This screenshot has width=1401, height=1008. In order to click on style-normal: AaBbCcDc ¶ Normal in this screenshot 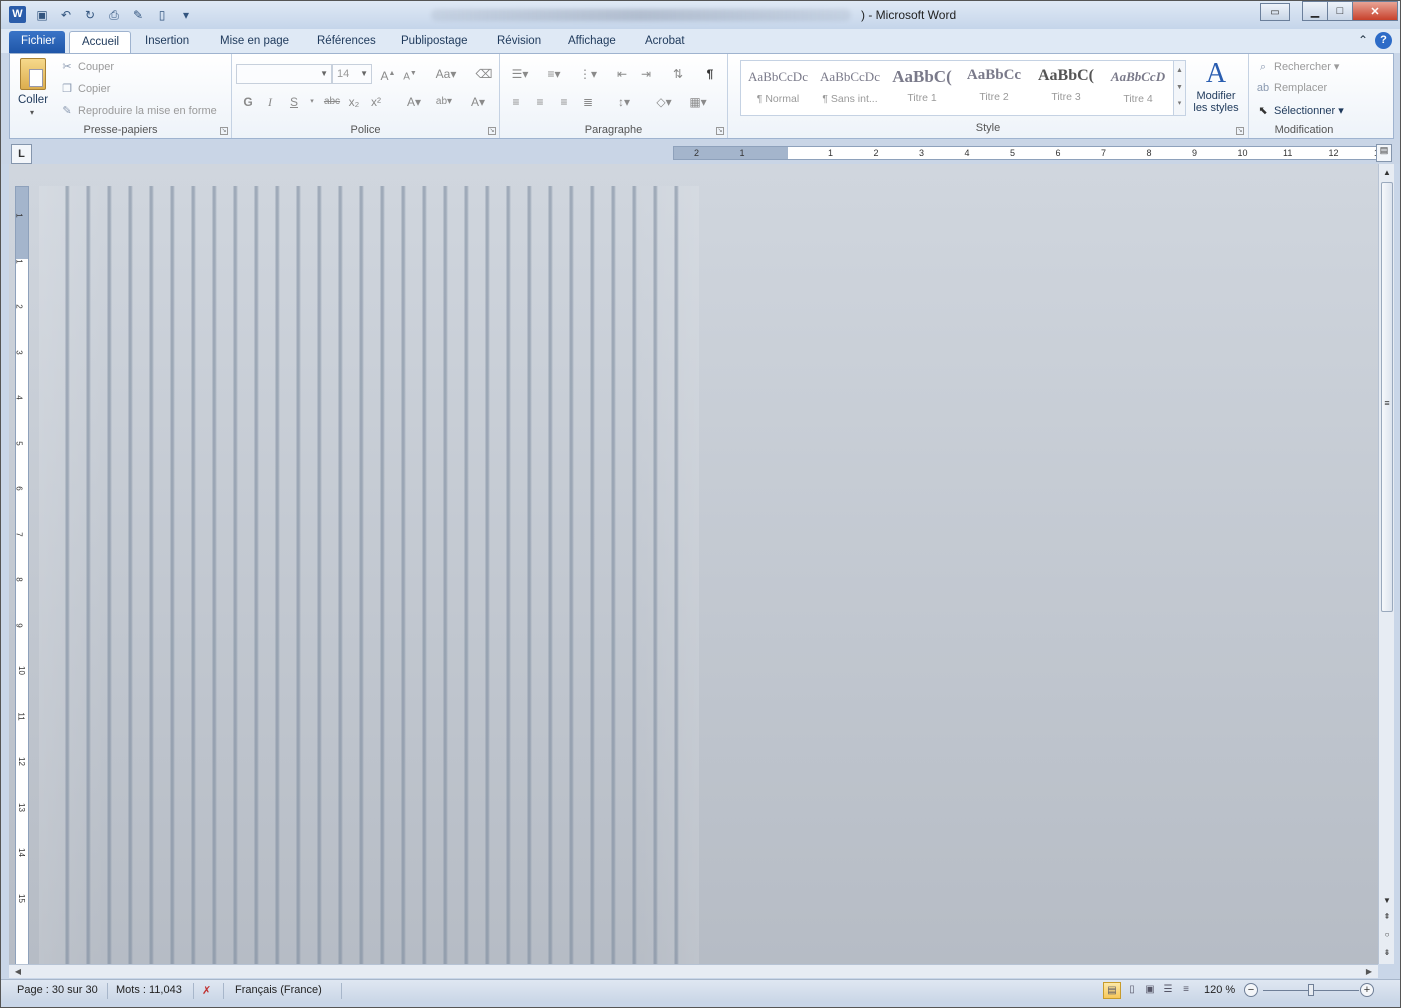, I will do `click(778, 88)`.